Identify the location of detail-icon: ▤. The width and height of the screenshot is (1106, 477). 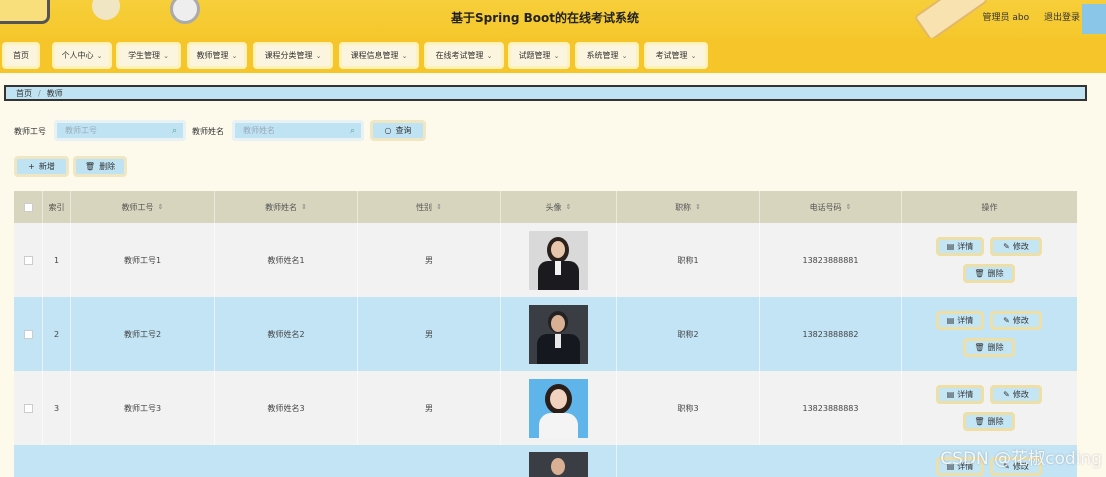
(950, 320).